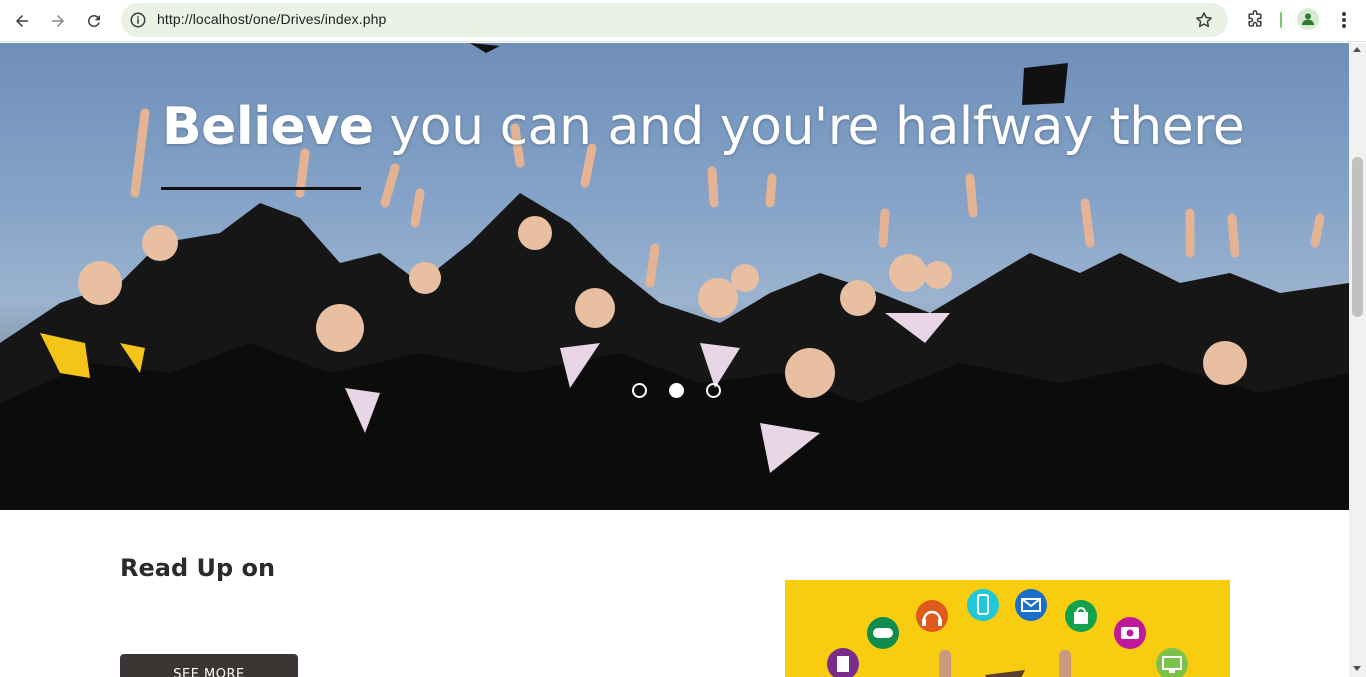 The image size is (1366, 677). Describe the element at coordinates (1357, 237) in the screenshot. I see `scroll-thumb` at that location.